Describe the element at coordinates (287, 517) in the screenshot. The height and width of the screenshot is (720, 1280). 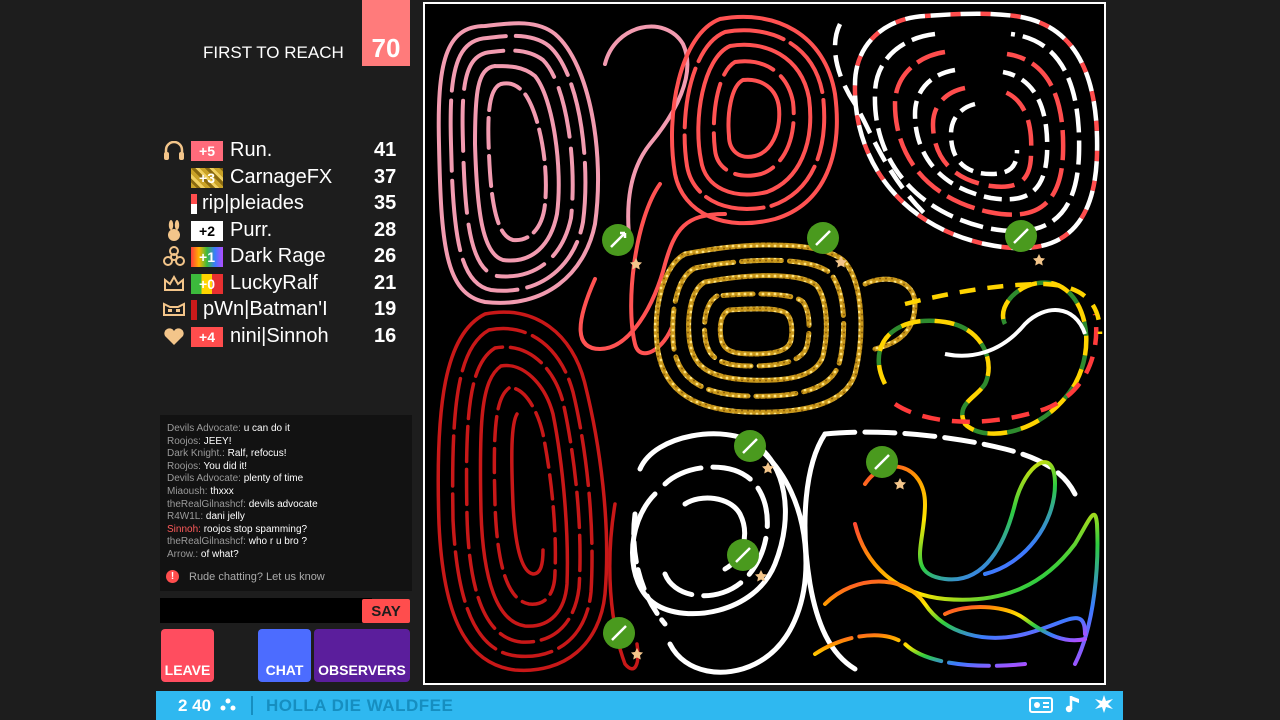
I see `chat-message: R4W1L: dani jelly` at that location.